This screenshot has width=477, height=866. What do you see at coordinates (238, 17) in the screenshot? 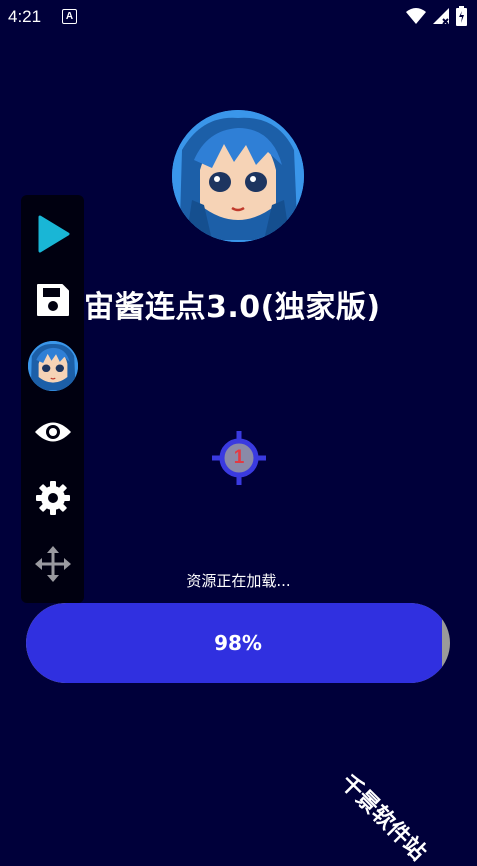
I see `status-bar: 4:21 A` at bounding box center [238, 17].